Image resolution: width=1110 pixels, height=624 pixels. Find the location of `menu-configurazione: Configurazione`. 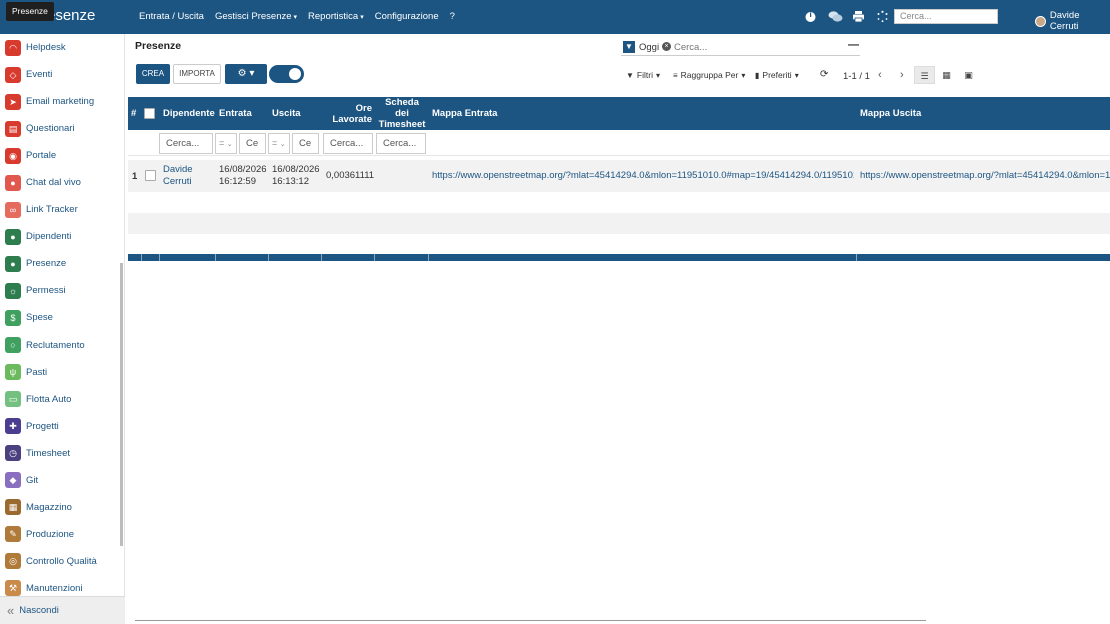

menu-configurazione: Configurazione is located at coordinates (407, 16).